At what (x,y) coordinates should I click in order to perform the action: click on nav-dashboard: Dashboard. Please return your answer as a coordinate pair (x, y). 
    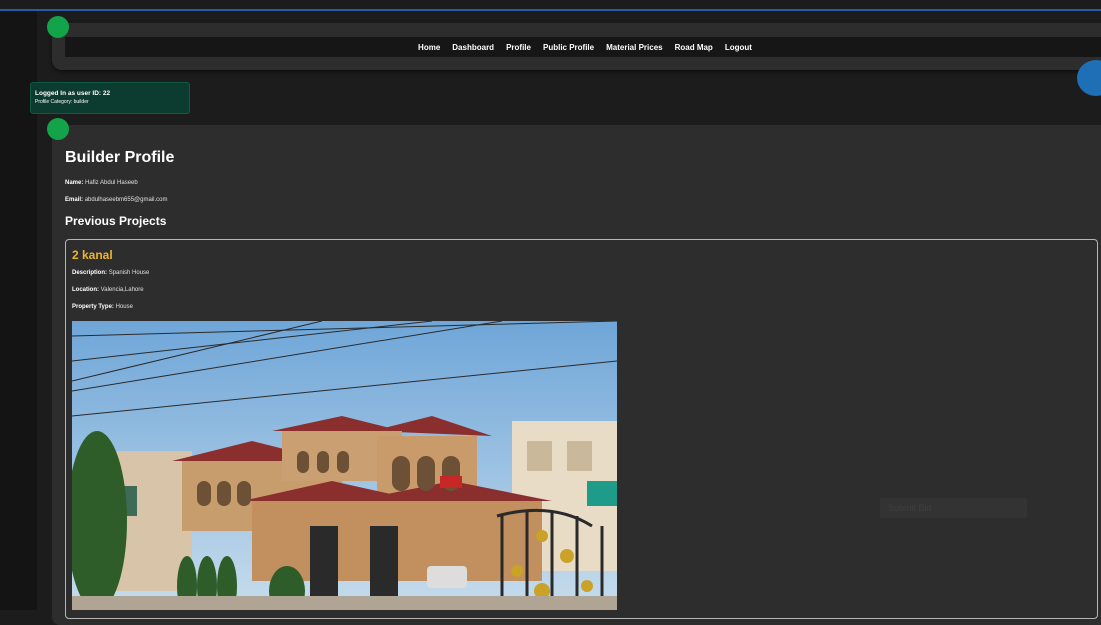
    Looking at the image, I should click on (473, 47).